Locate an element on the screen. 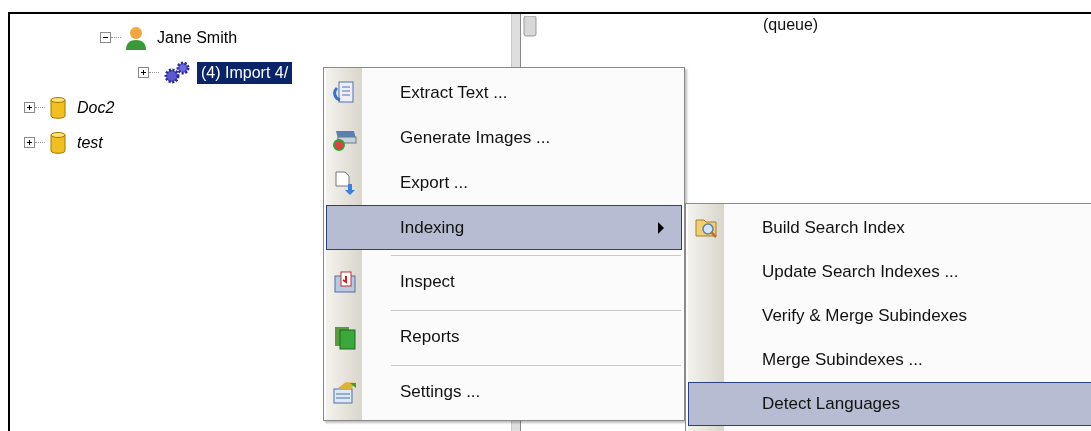  tree-item: Jane Smith is located at coordinates (197, 37).